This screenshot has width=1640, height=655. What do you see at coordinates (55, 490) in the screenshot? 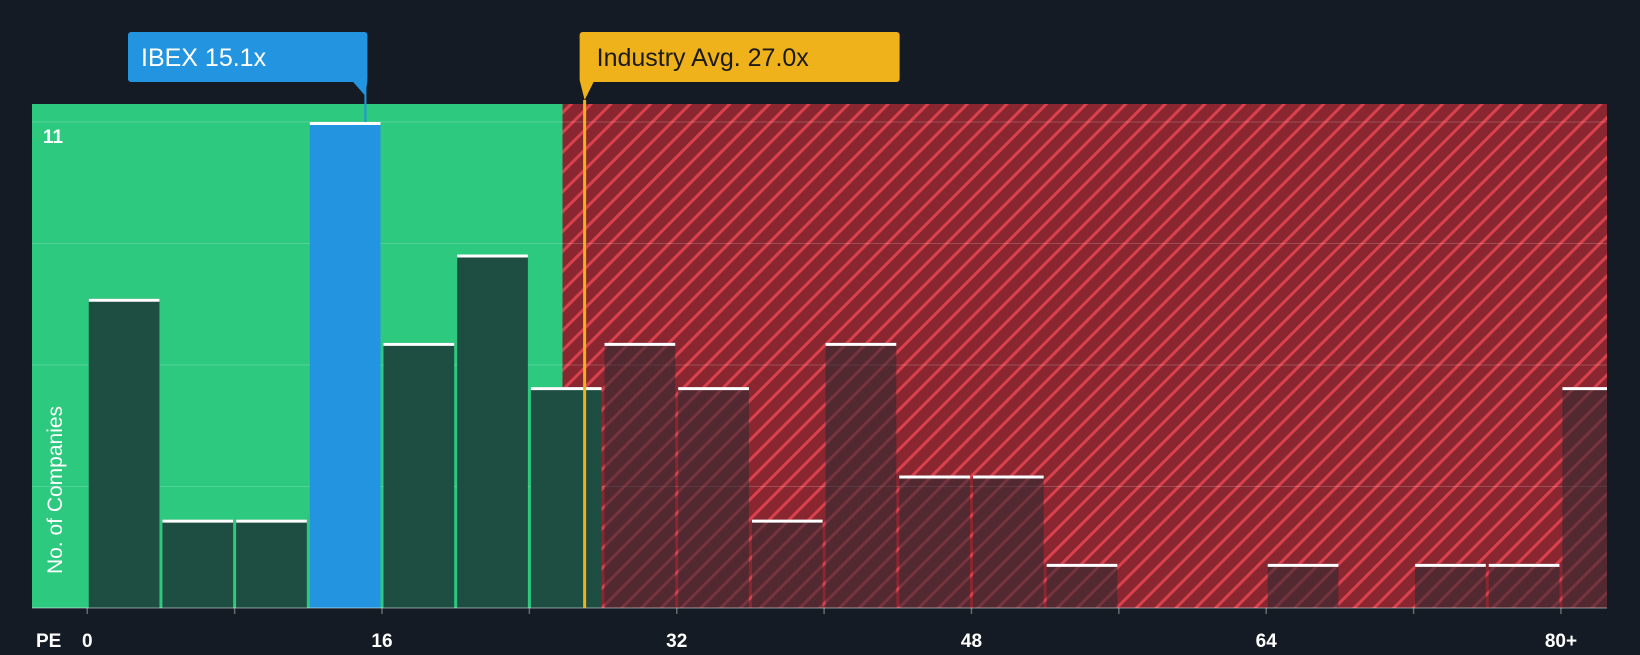
I see `y-axis-label: No. of Companies` at bounding box center [55, 490].